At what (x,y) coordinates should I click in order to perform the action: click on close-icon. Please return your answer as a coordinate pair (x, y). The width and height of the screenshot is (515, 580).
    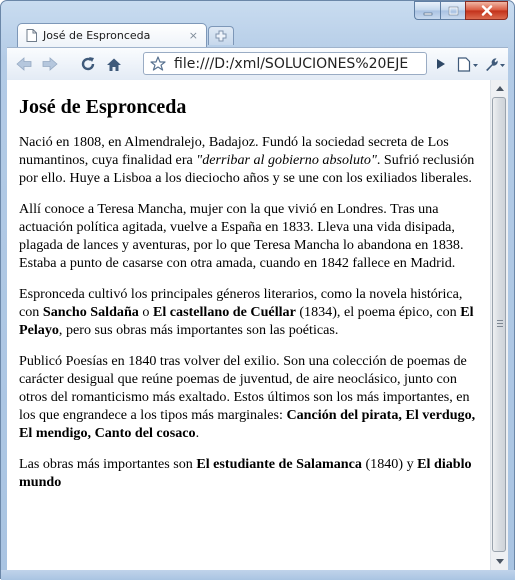
    Looking at the image, I should click on (487, 10).